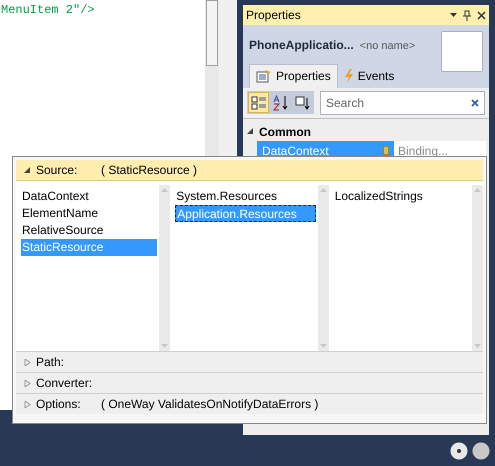 Image resolution: width=495 pixels, height=466 pixels. Describe the element at coordinates (475, 102) in the screenshot. I see `clear-icon` at that location.